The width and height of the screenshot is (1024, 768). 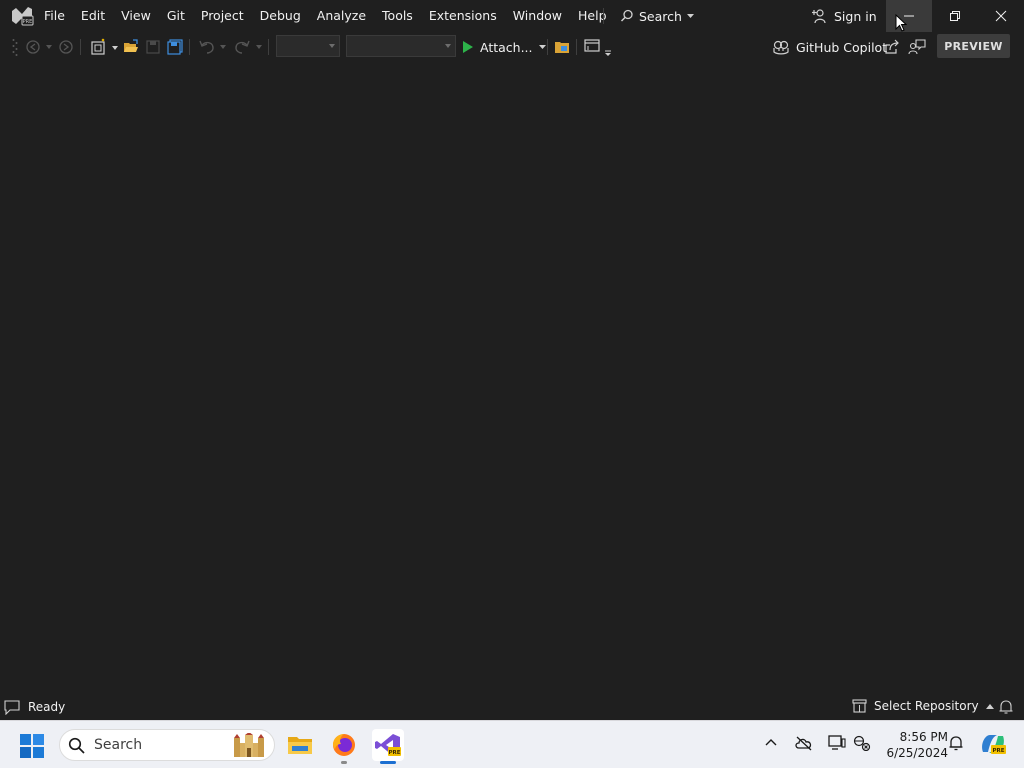 I want to click on output-message-icon, so click(x=12, y=707).